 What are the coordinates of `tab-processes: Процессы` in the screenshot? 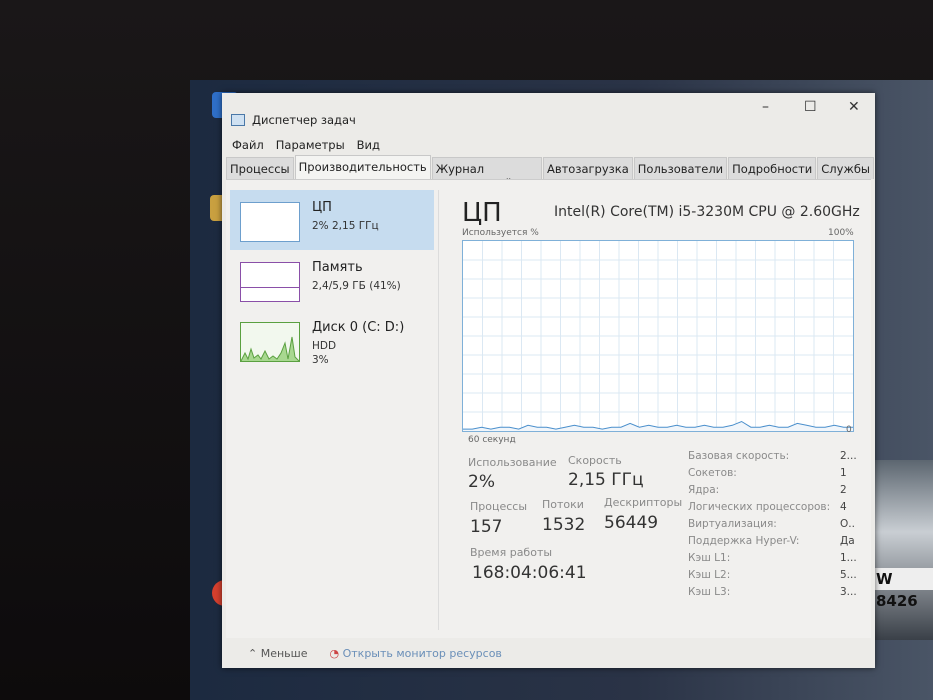 It's located at (260, 168).